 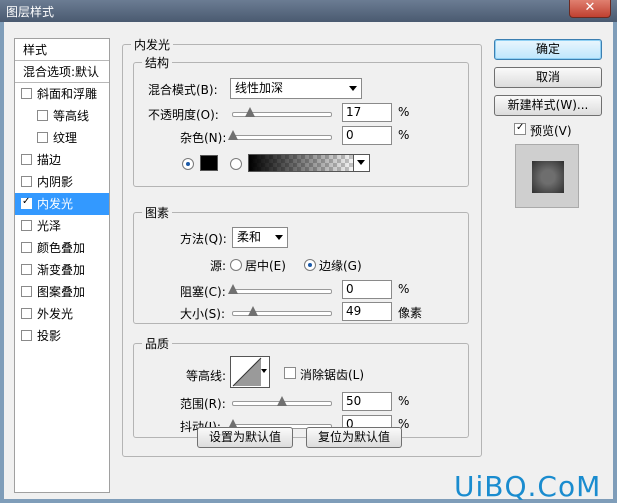 I want to click on style-item: 斜面和浮雕, so click(x=62, y=94).